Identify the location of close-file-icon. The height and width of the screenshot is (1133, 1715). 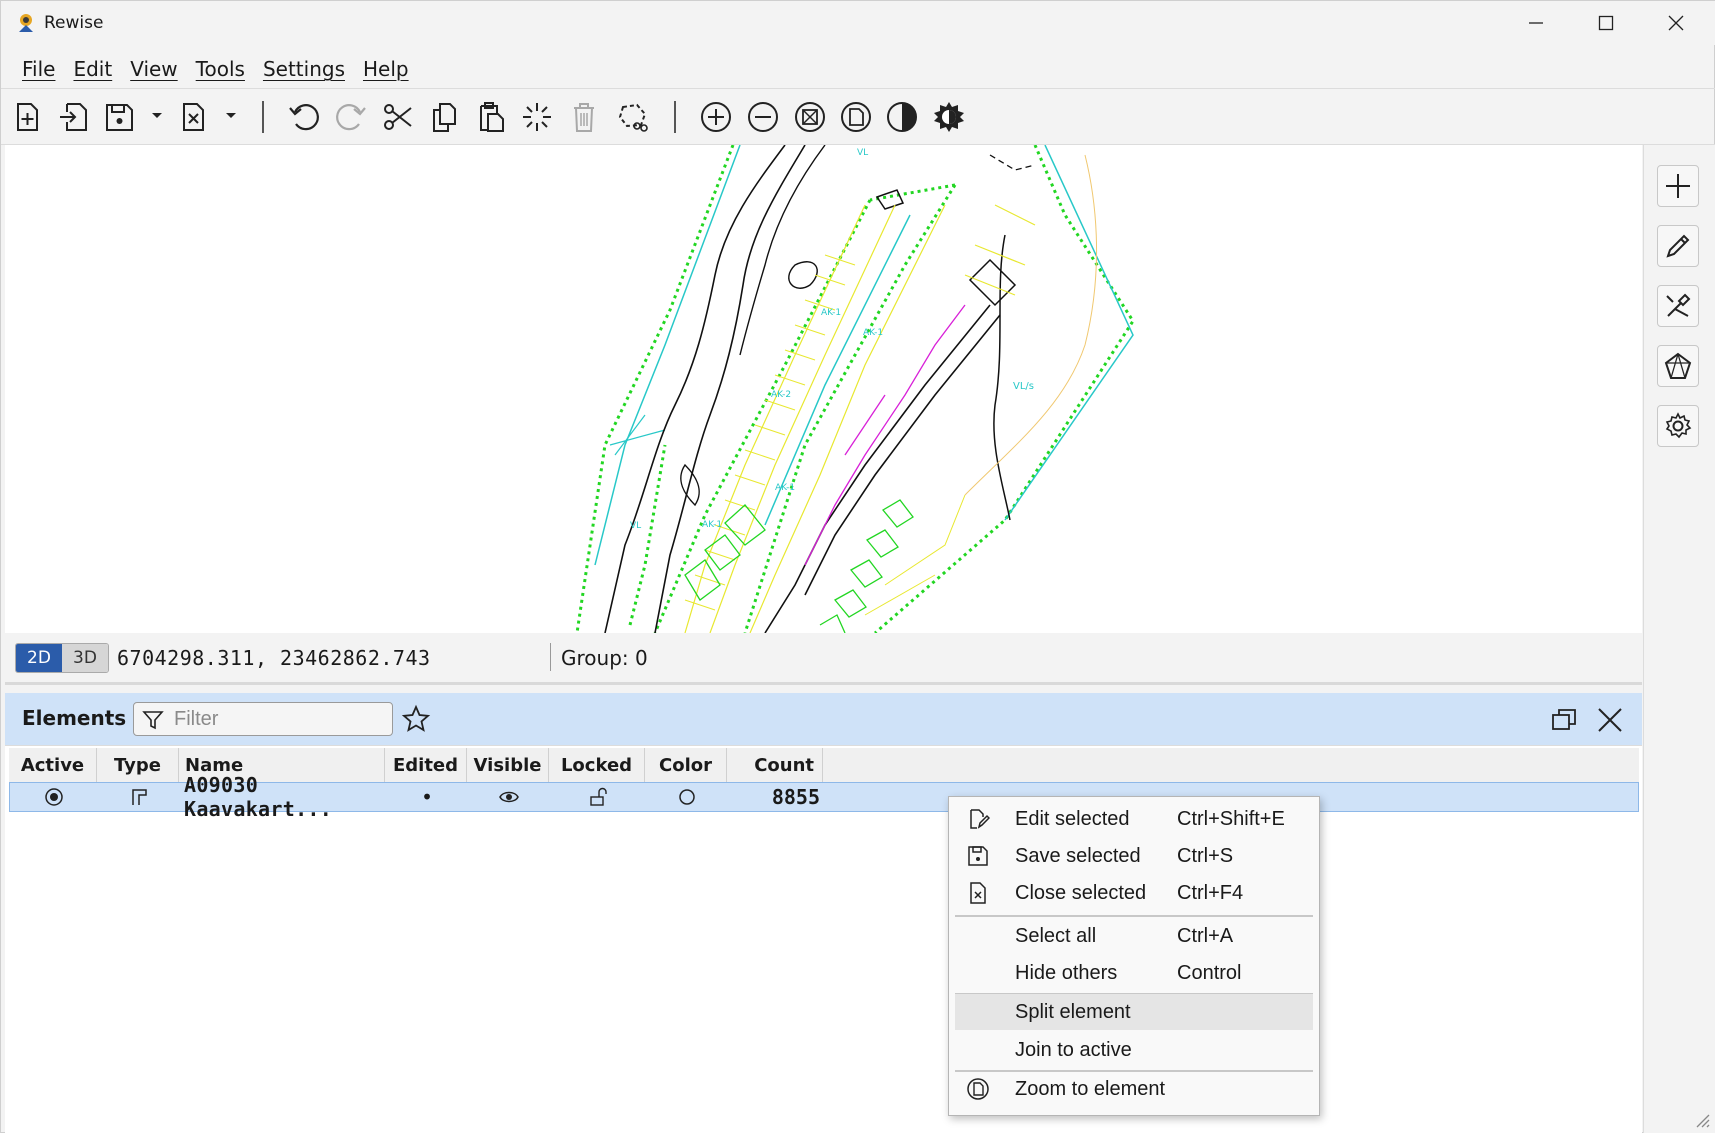
(193, 117).